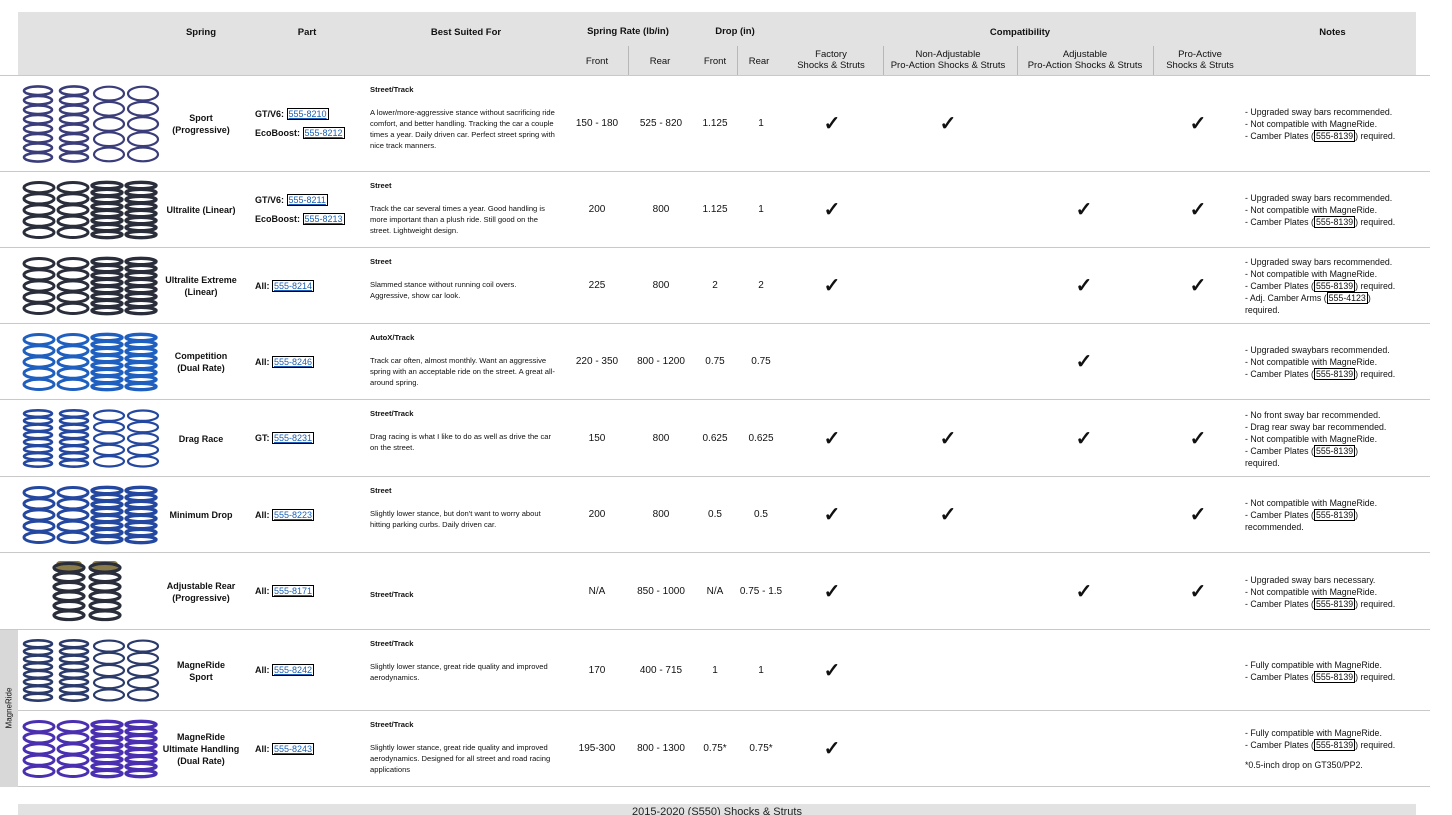 The height and width of the screenshot is (815, 1452). What do you see at coordinates (1020, 32) in the screenshot?
I see `header-compatibility: Compatibility` at bounding box center [1020, 32].